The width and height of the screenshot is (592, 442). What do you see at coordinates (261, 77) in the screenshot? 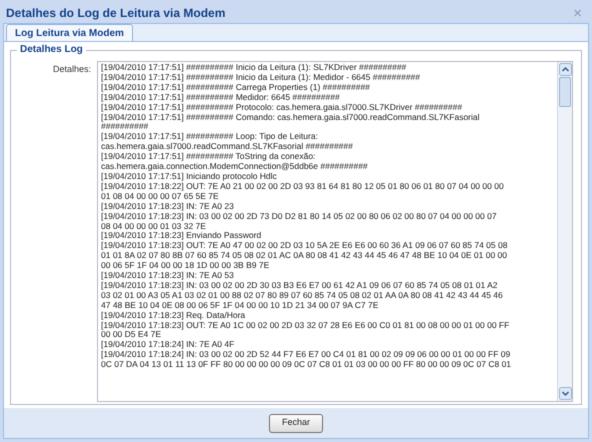
I see `log-line: [19/04/2010 17:17:51] ########## Inicio da Leitura (1): Medidor - 6645 ##########` at bounding box center [261, 77].